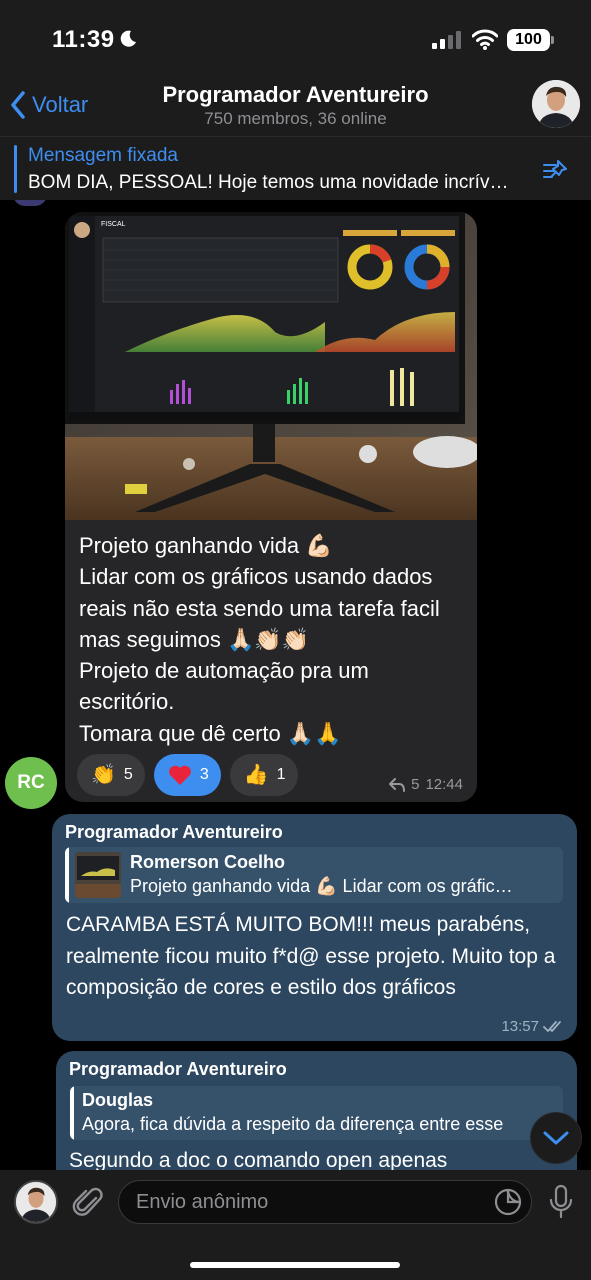 This screenshot has height=1280, width=591. Describe the element at coordinates (98, 875) in the screenshot. I see `reply-thumbnail` at that location.